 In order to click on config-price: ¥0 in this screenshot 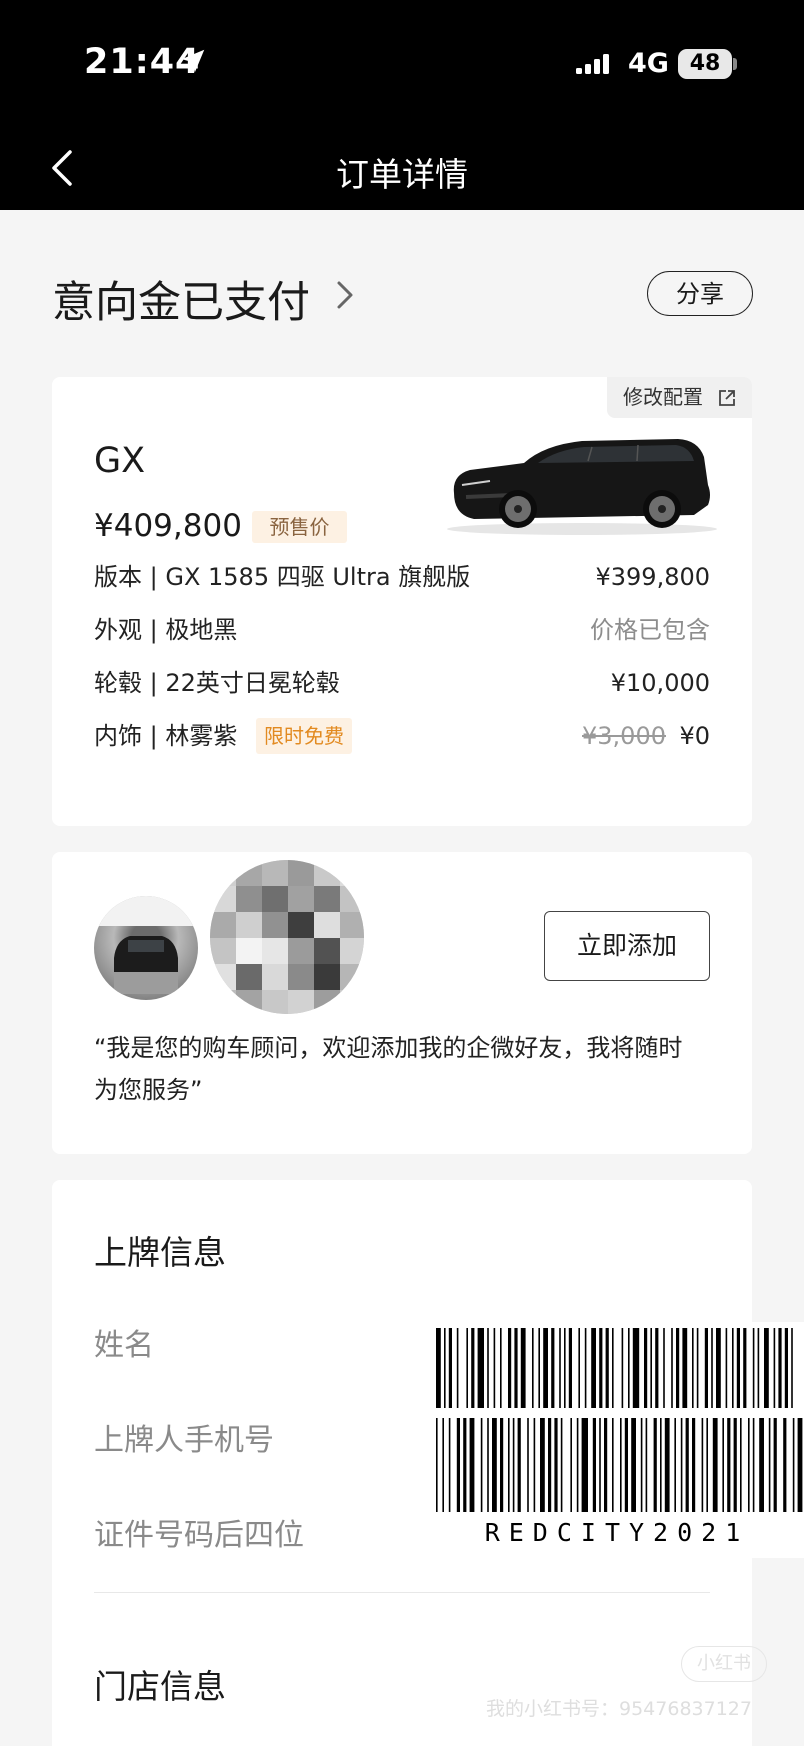, I will do `click(694, 736)`.